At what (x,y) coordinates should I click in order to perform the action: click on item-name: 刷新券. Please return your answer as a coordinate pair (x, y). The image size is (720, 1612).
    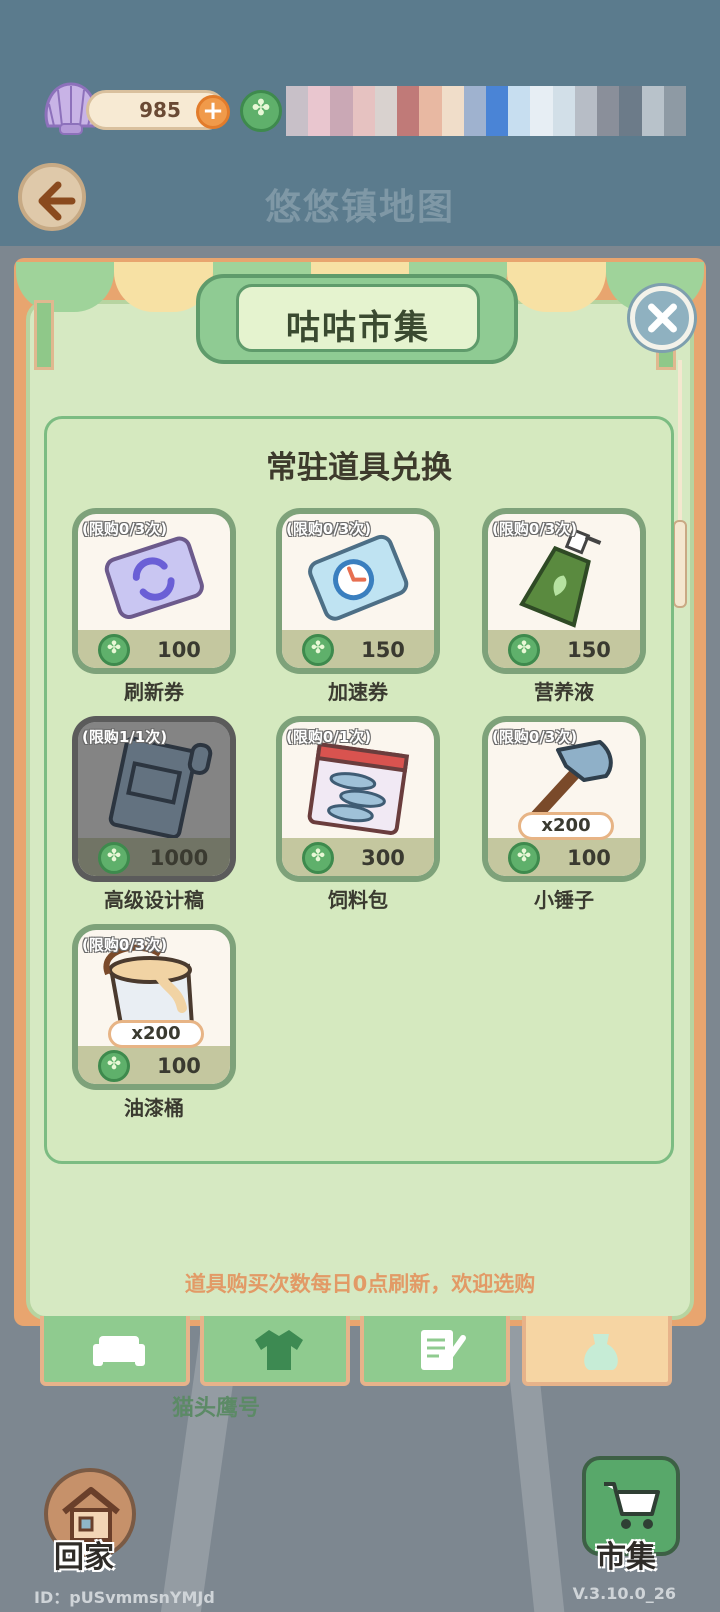
    Looking at the image, I should click on (154, 692).